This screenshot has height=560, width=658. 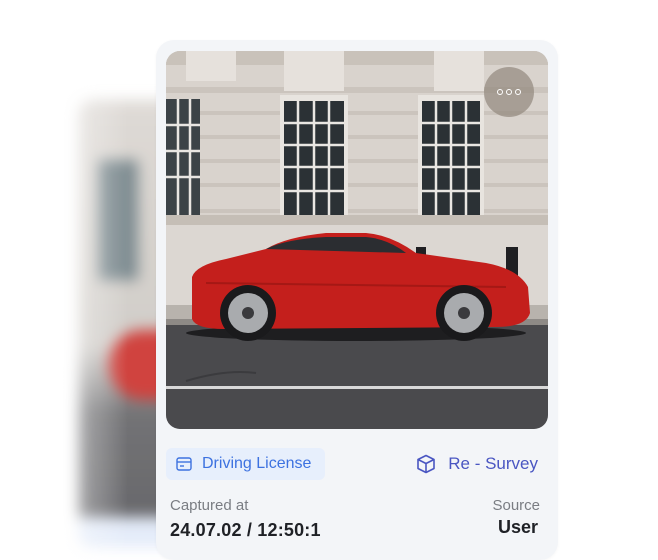 I want to click on source-value: User, so click(x=517, y=527).